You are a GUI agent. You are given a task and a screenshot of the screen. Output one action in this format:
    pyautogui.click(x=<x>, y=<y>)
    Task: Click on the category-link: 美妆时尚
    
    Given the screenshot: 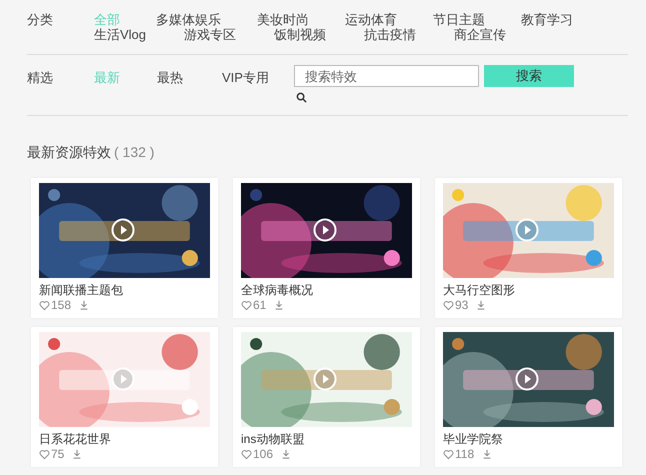 What is the action you would take?
    pyautogui.click(x=283, y=19)
    